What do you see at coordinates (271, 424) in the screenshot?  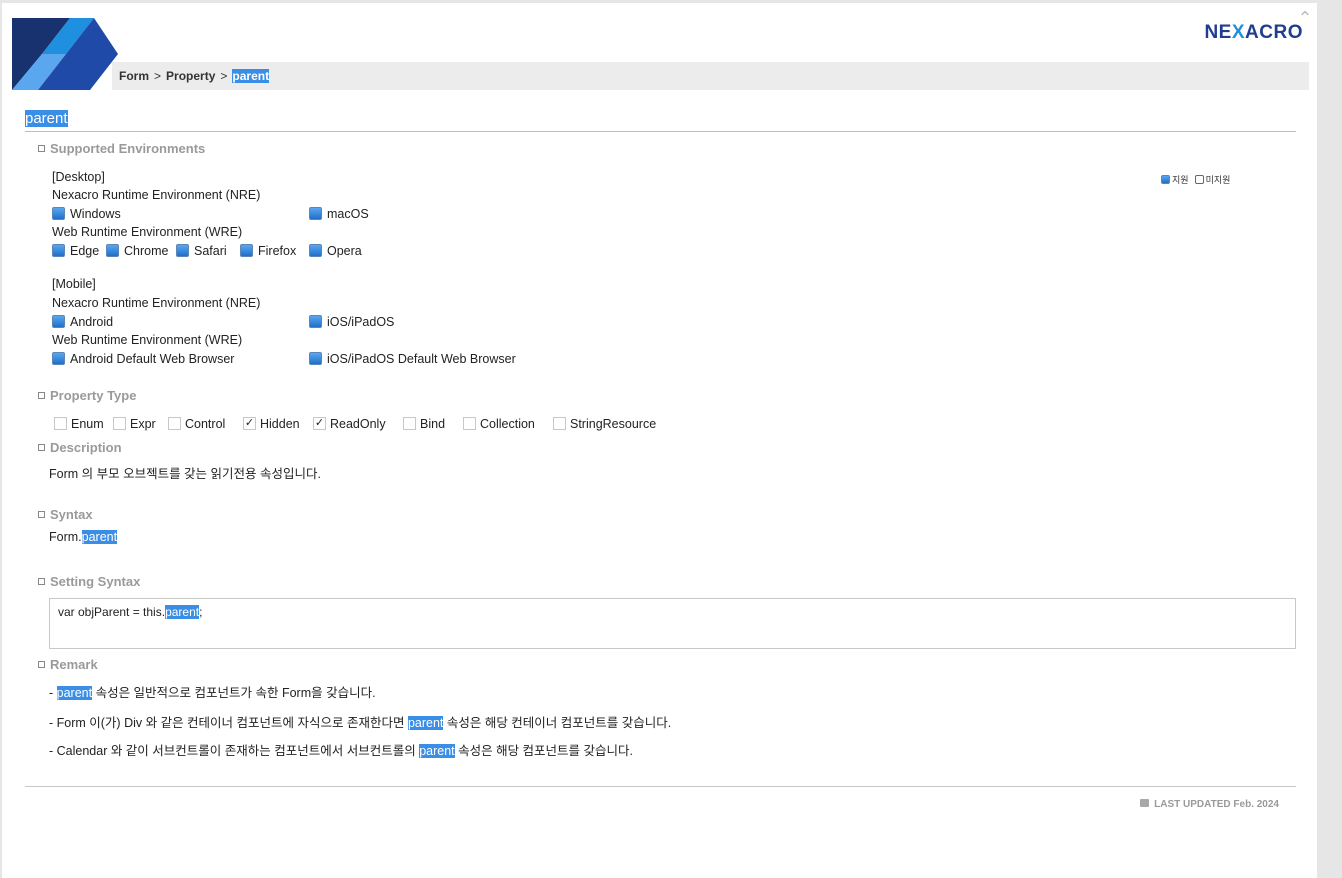 I see `ptype-hidden: ✓ Hidden` at bounding box center [271, 424].